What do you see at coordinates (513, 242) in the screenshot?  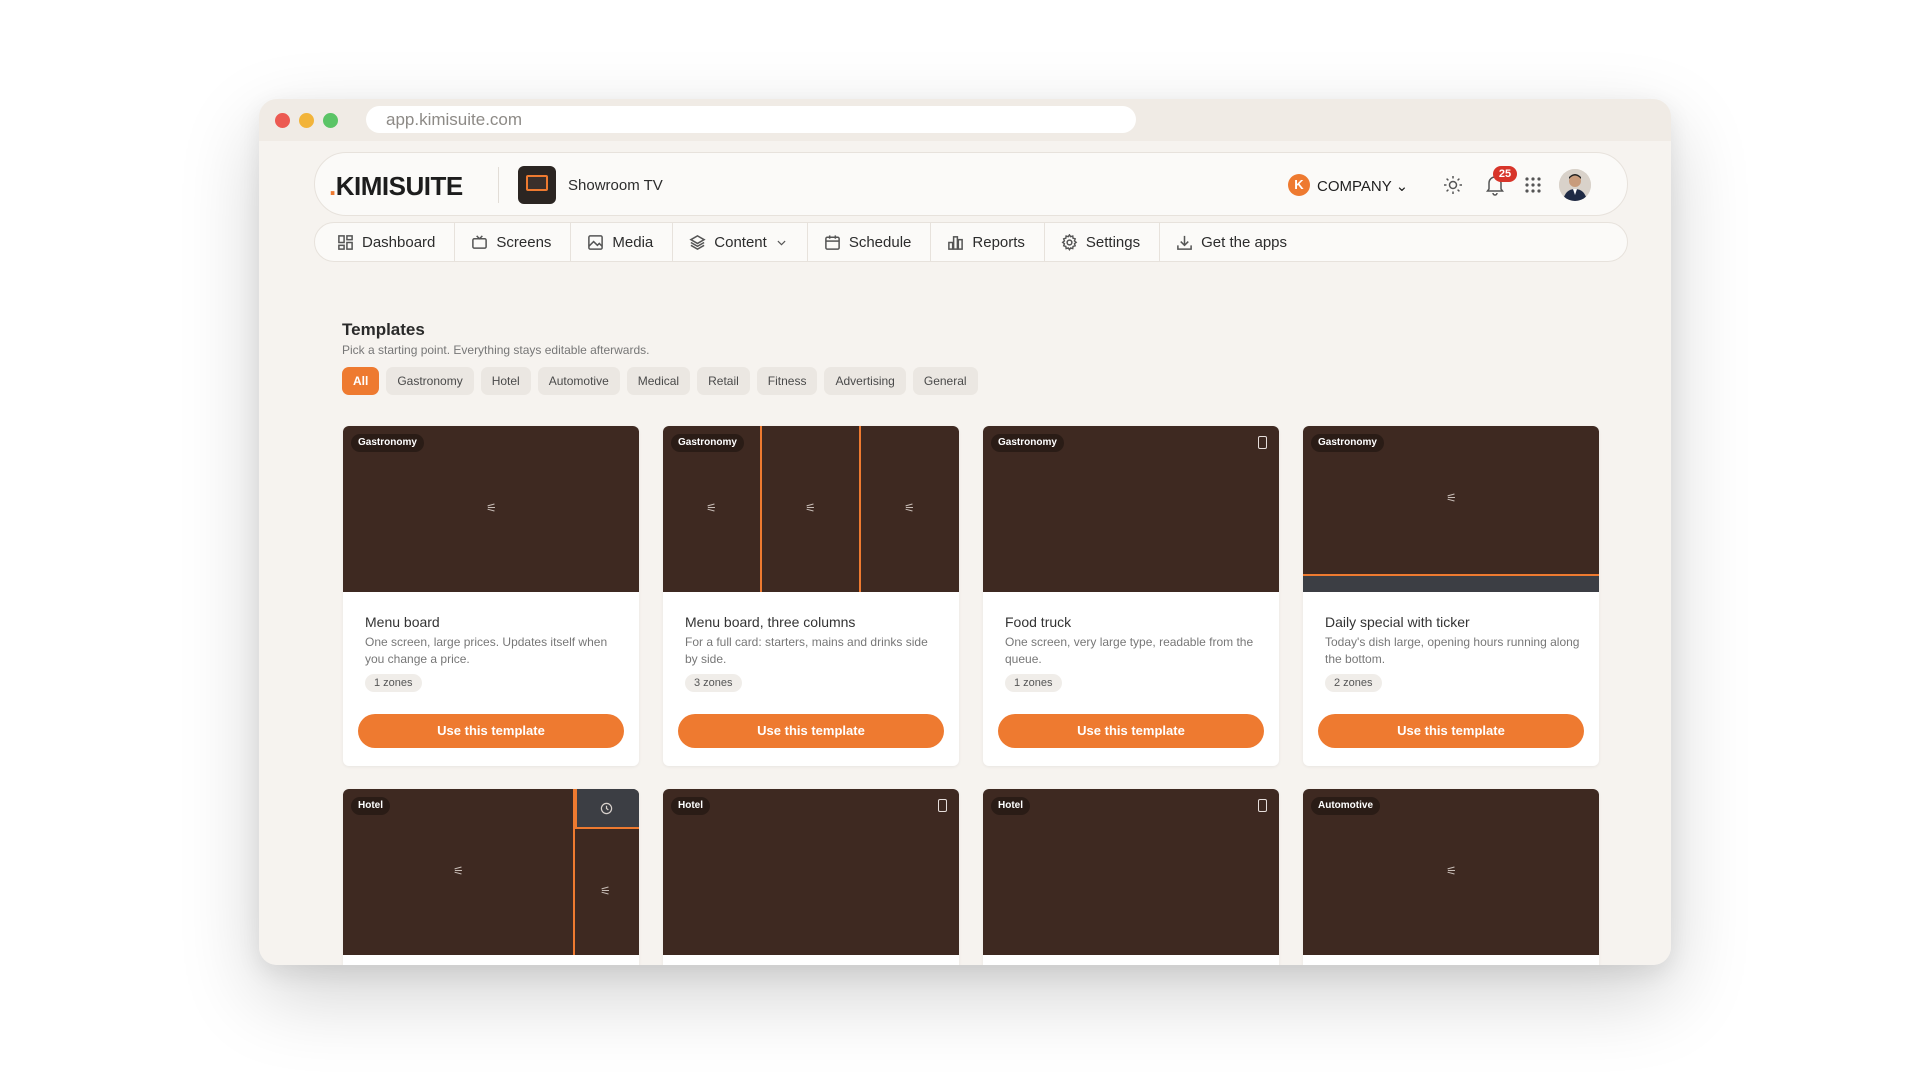 I see `nav-screens: Screens` at bounding box center [513, 242].